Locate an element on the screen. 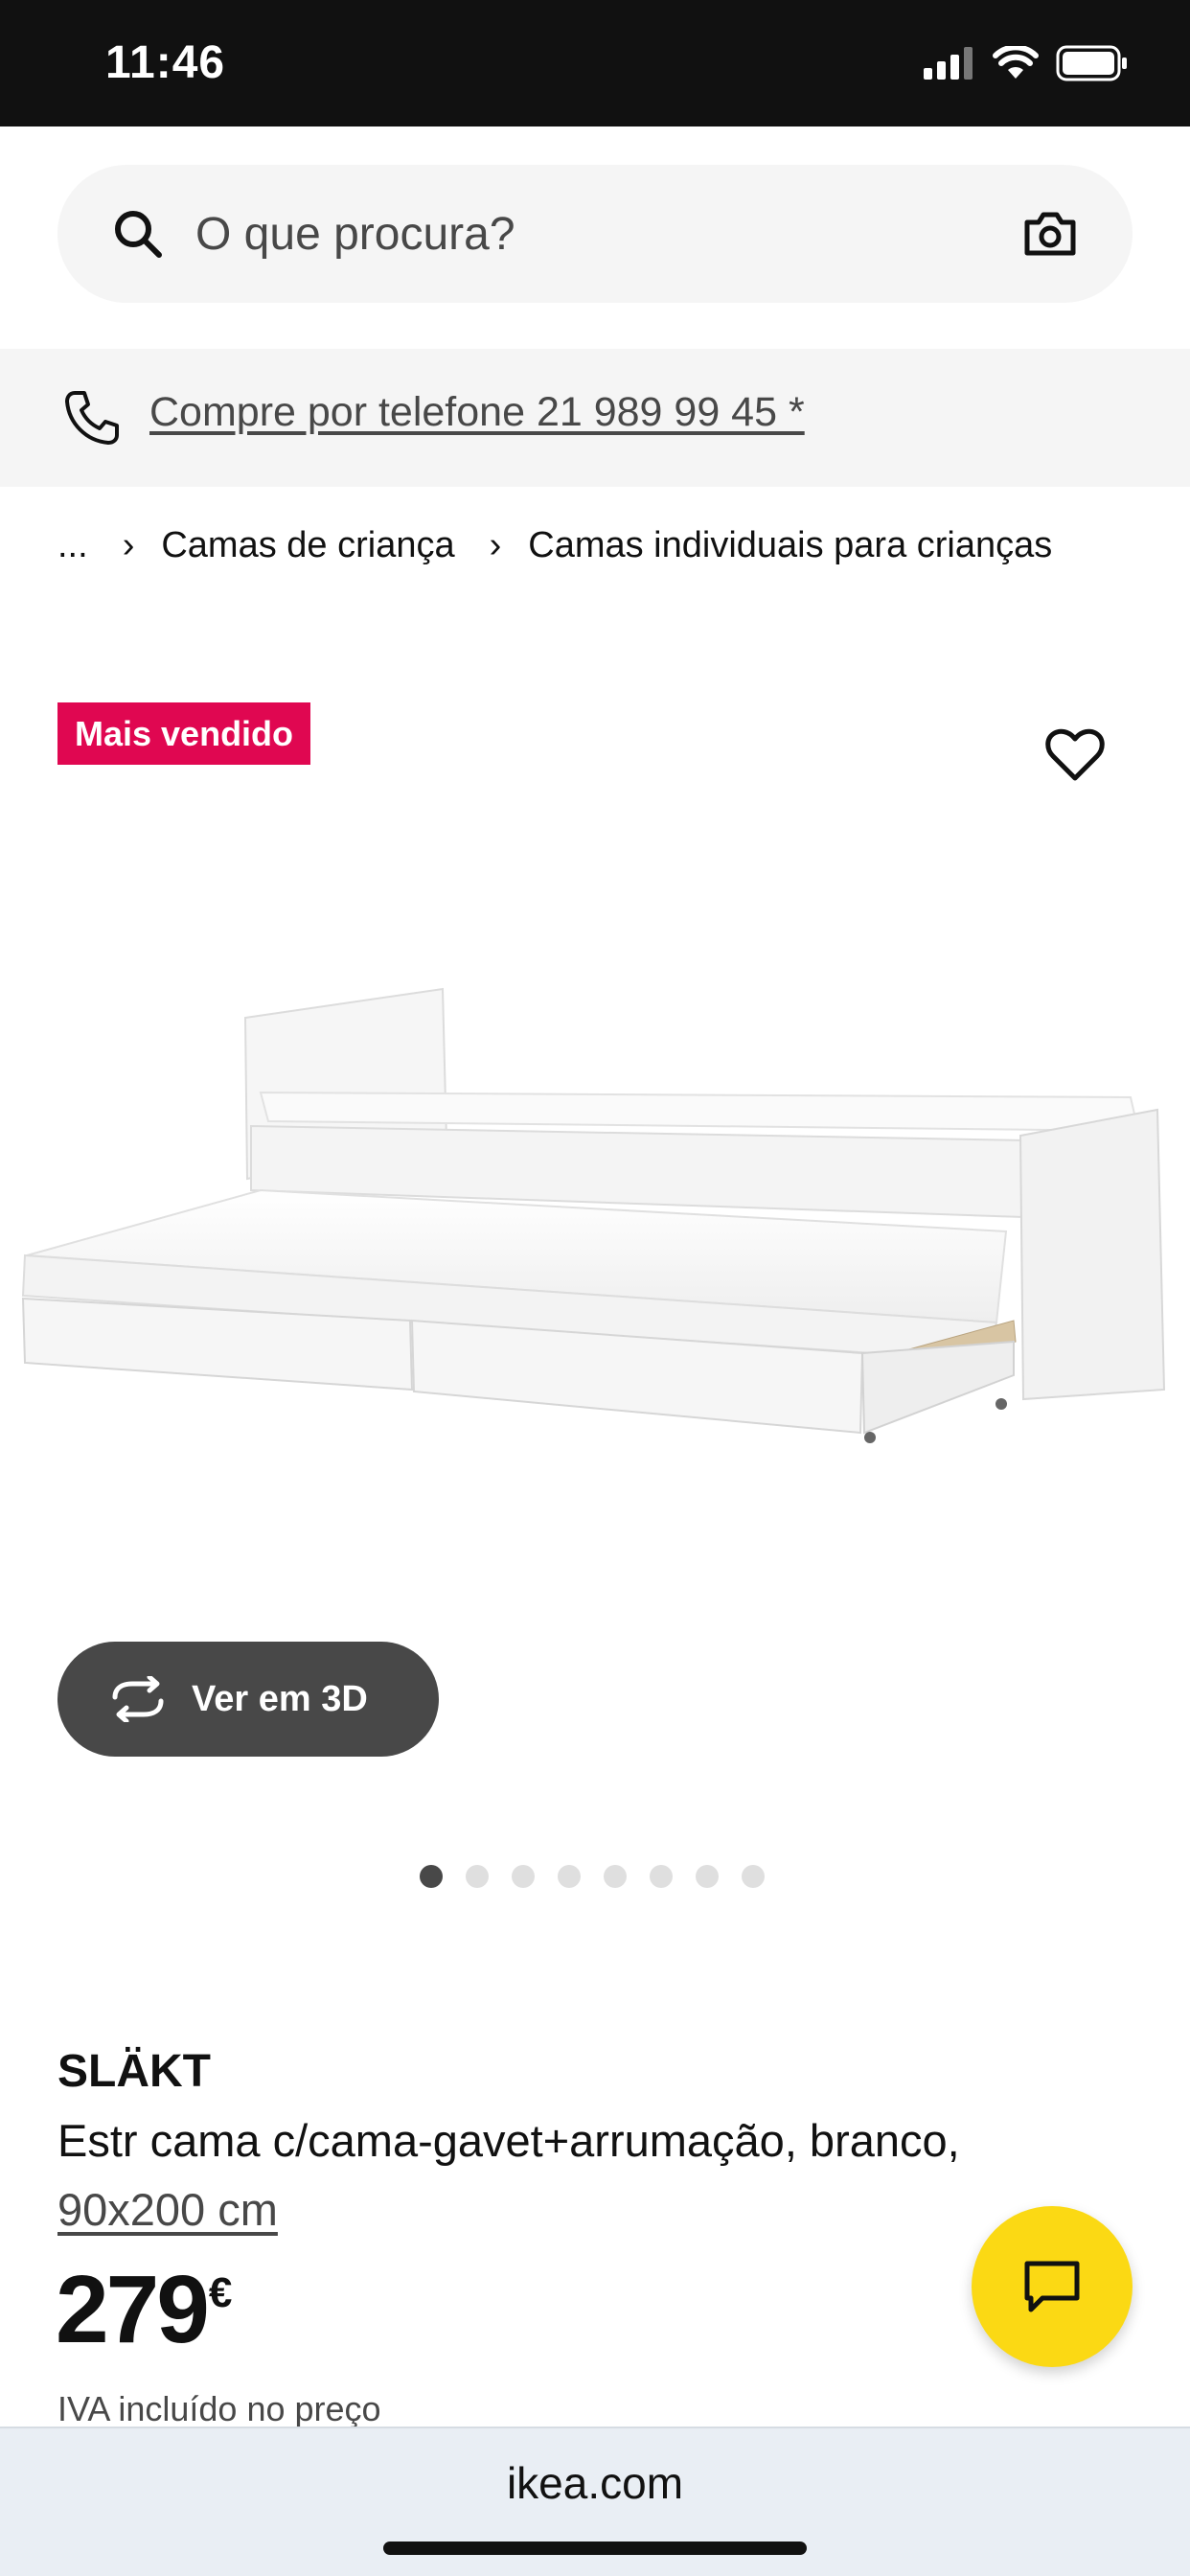 This screenshot has height=2576, width=1190. carousel-dots is located at coordinates (592, 1876).